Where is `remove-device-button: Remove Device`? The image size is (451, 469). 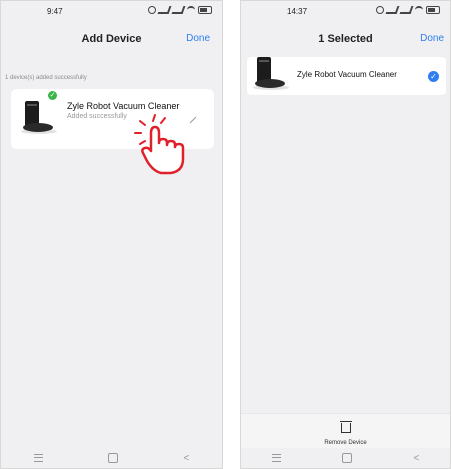 remove-device-button: Remove Device is located at coordinates (345, 433).